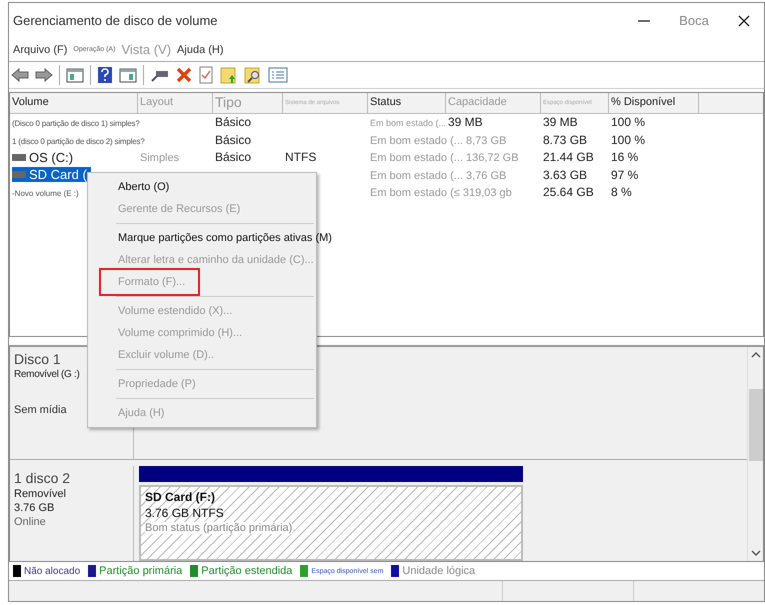  I want to click on close-icon, so click(744, 21).